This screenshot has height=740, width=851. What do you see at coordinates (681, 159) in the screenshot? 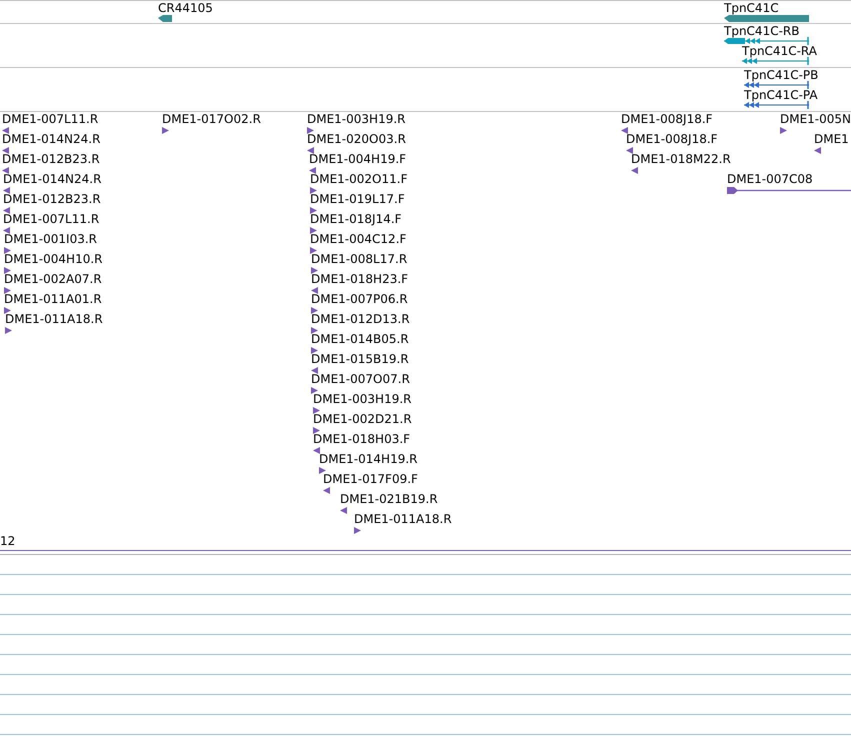
I see `feature-label: DME1-018M22.R` at bounding box center [681, 159].